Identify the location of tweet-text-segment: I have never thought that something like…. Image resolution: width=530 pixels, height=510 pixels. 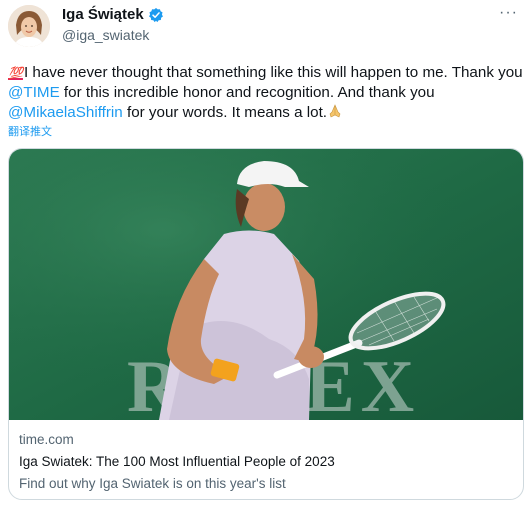
(273, 72).